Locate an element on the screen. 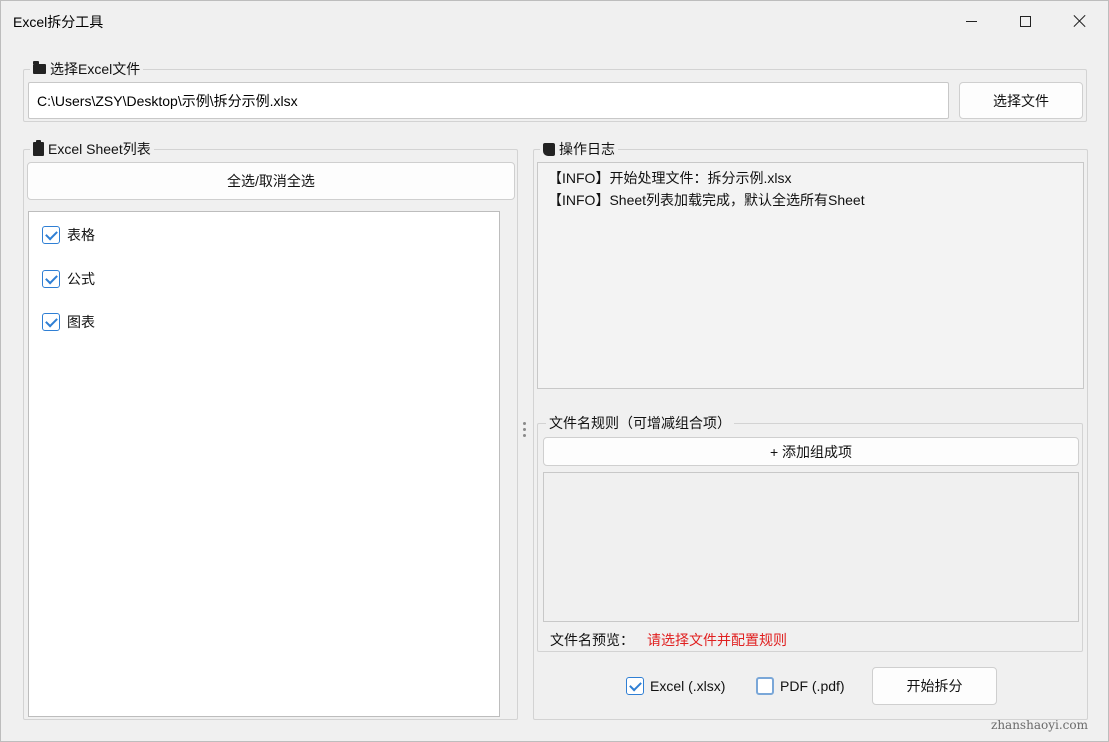 The height and width of the screenshot is (742, 1109). sheet-item-2: 图表 is located at coordinates (68, 322).